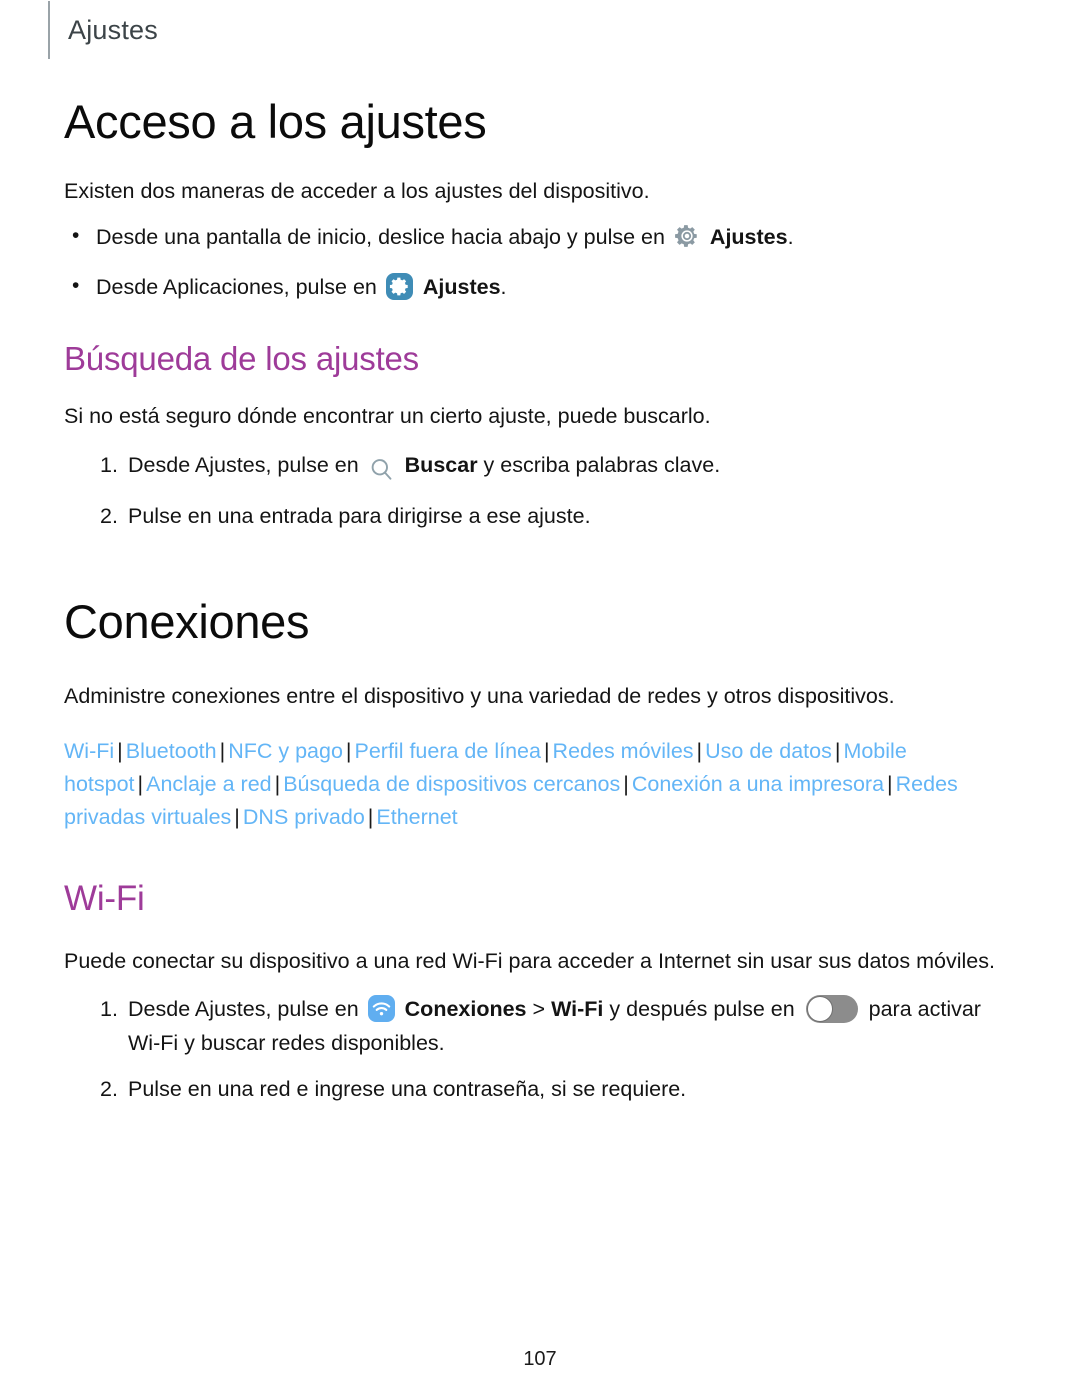 The width and height of the screenshot is (1080, 1397). What do you see at coordinates (89, 751) in the screenshot?
I see `link-wifi: Wi-Fi` at bounding box center [89, 751].